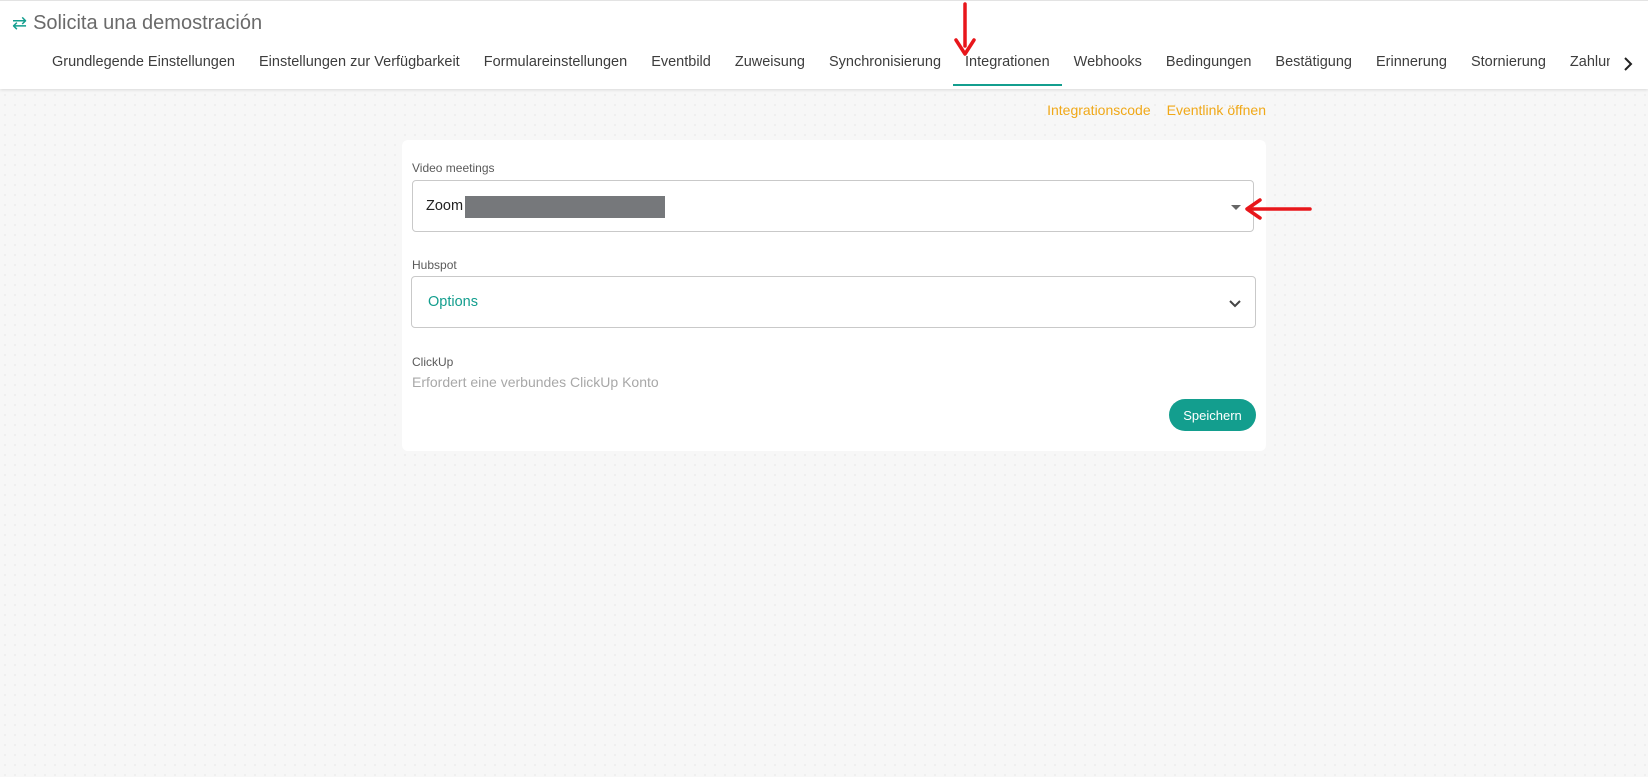 Image resolution: width=1648 pixels, height=777 pixels. I want to click on hubspot-options-value: Options, so click(453, 302).